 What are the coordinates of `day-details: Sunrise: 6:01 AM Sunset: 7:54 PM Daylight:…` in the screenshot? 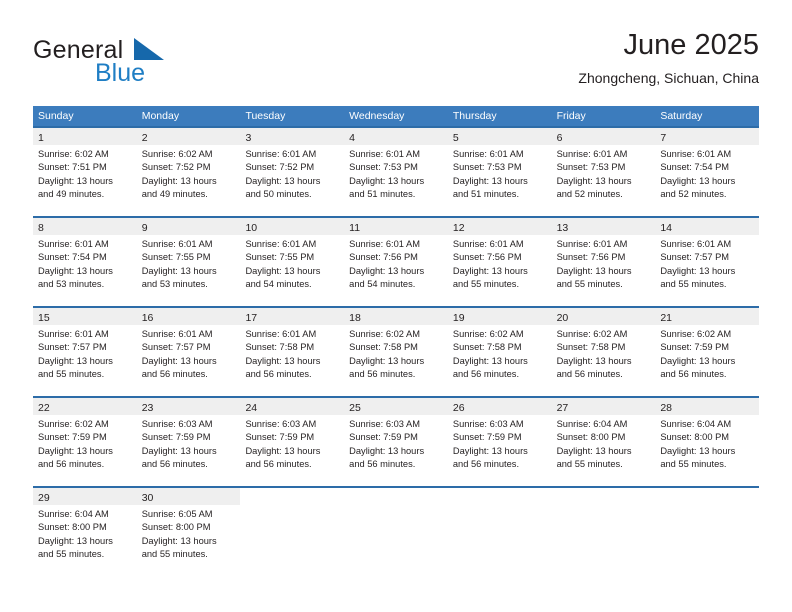 It's located at (85, 266).